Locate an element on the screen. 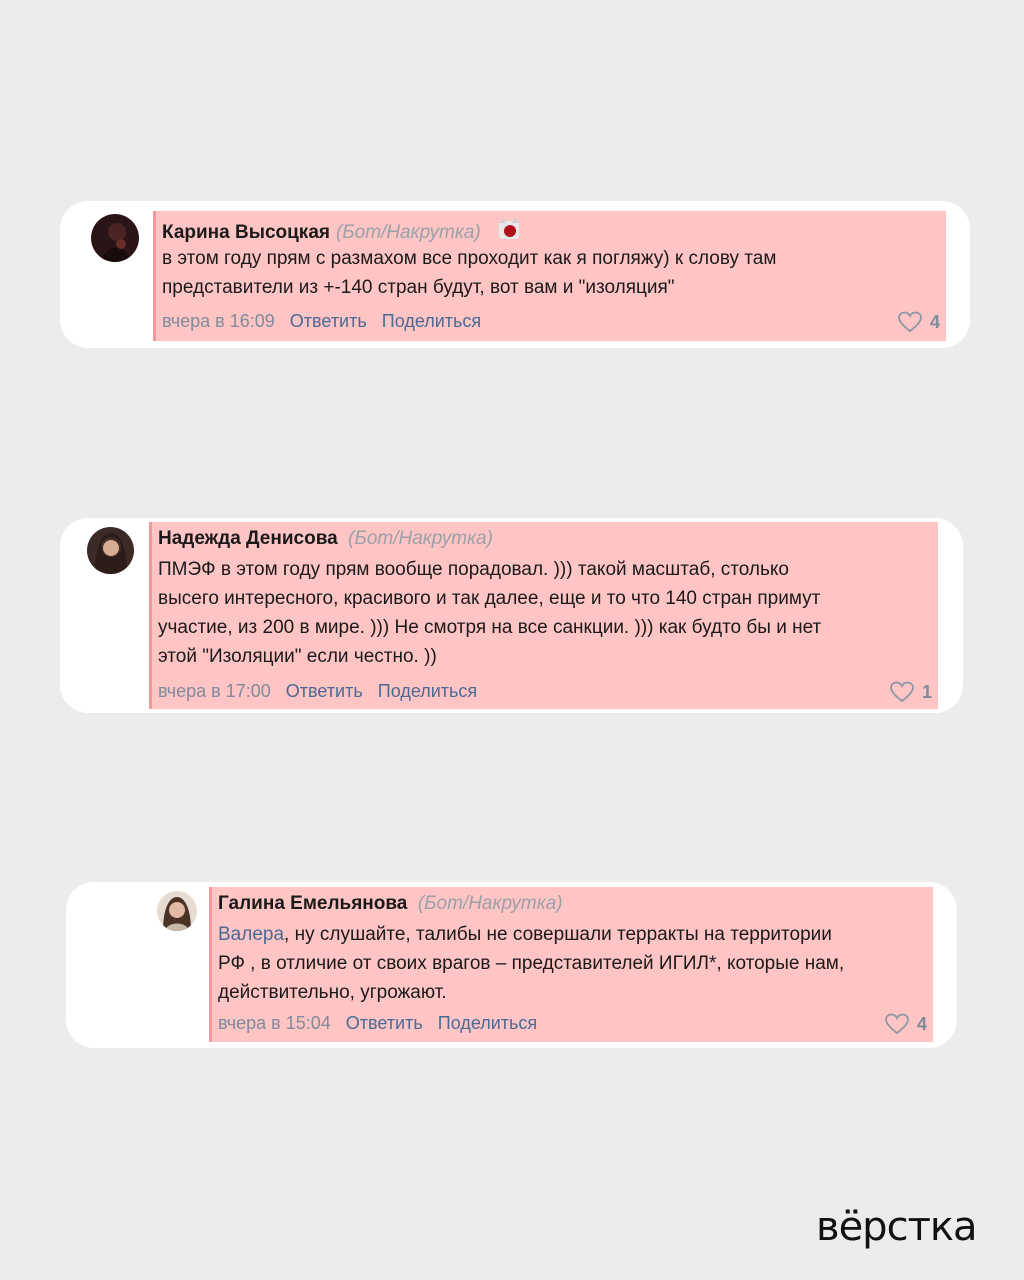 This screenshot has width=1024, height=1280. comment-author: Галина Емельянова is located at coordinates (312, 903).